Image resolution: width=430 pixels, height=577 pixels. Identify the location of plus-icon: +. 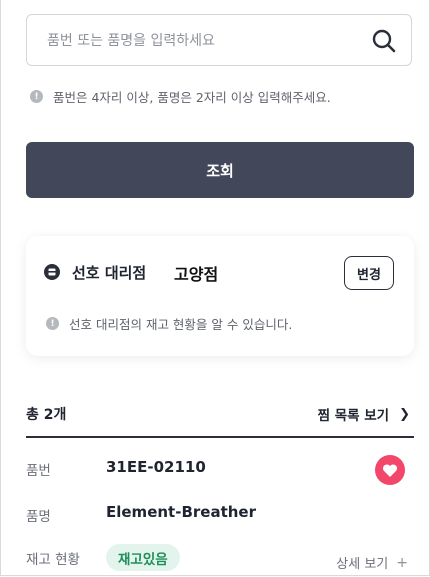
(402, 562).